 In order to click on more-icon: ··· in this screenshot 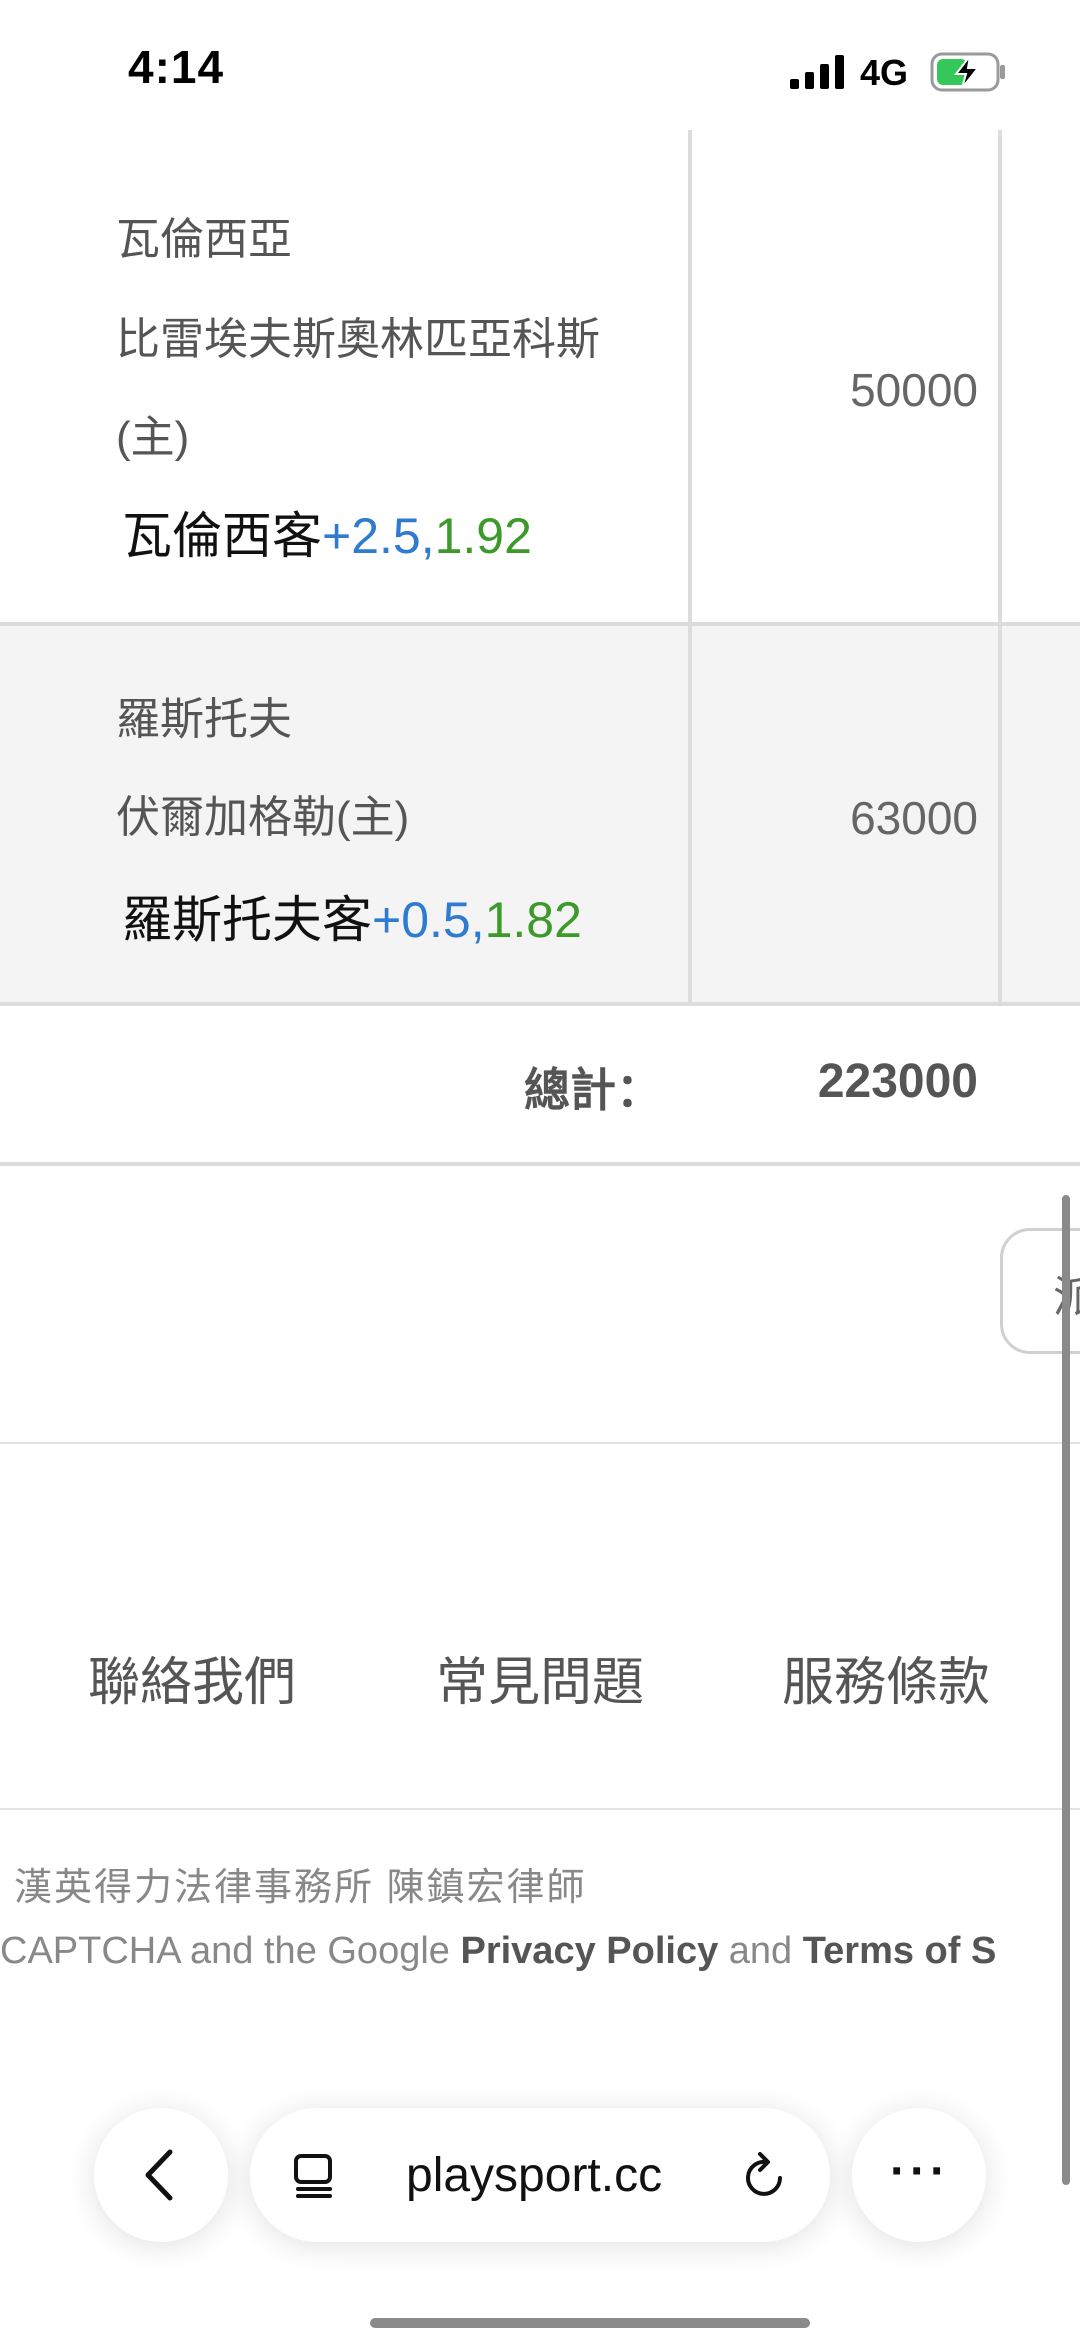, I will do `click(920, 2171)`.